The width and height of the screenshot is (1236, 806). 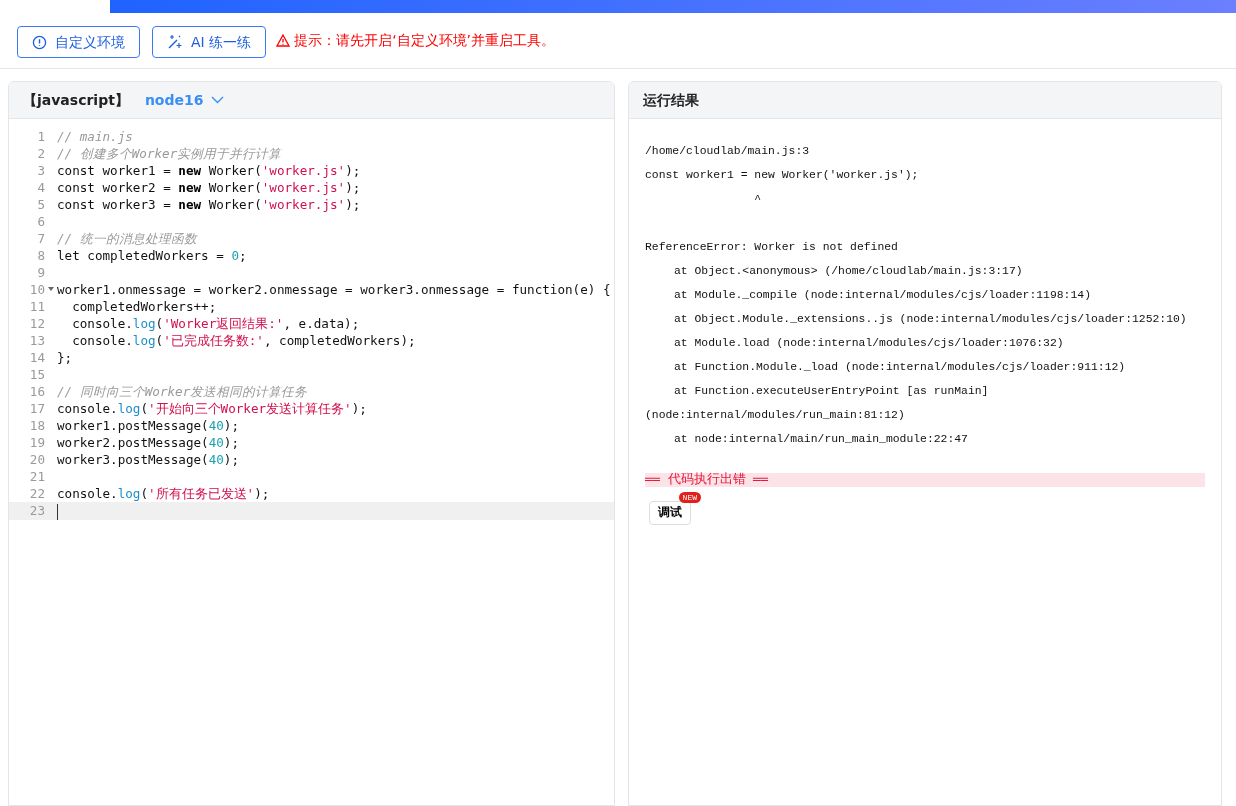 What do you see at coordinates (57, 511) in the screenshot?
I see `text-cursor` at bounding box center [57, 511].